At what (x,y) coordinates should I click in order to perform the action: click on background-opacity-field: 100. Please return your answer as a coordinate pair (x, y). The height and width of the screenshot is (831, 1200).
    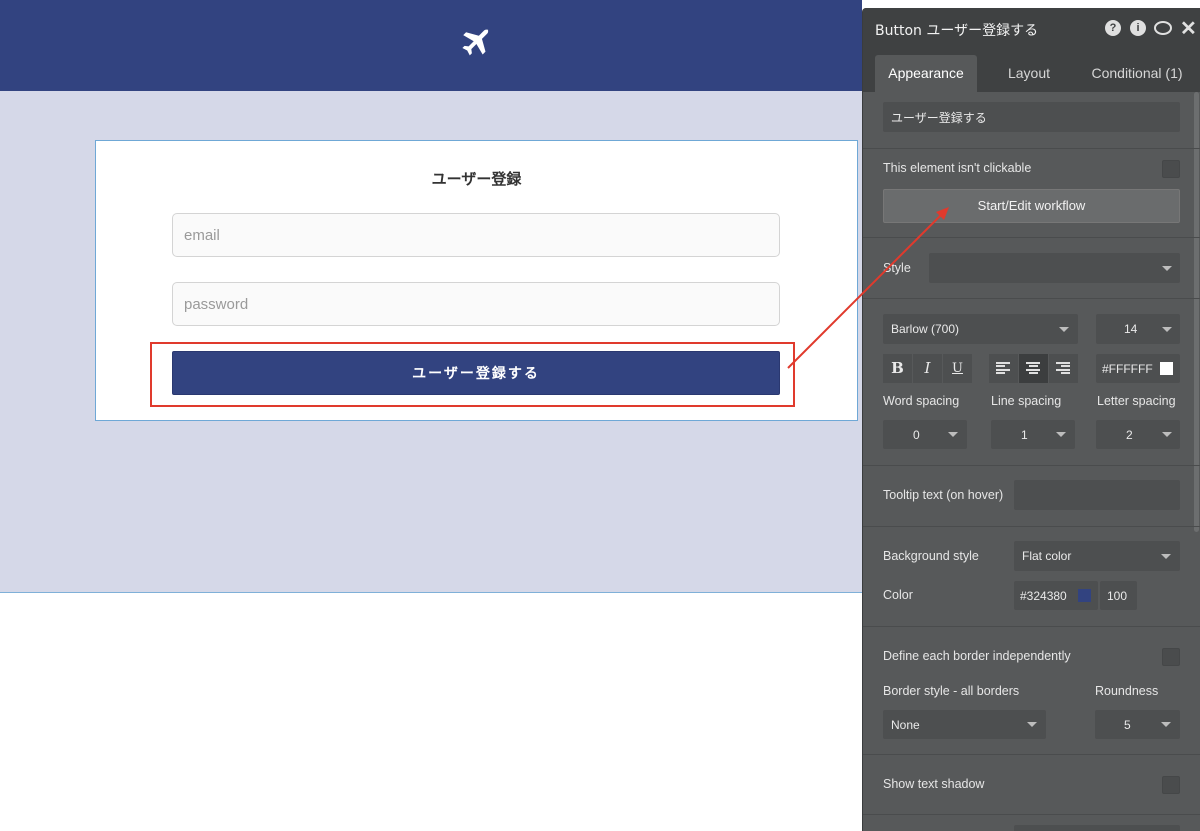
    Looking at the image, I should click on (1118, 595).